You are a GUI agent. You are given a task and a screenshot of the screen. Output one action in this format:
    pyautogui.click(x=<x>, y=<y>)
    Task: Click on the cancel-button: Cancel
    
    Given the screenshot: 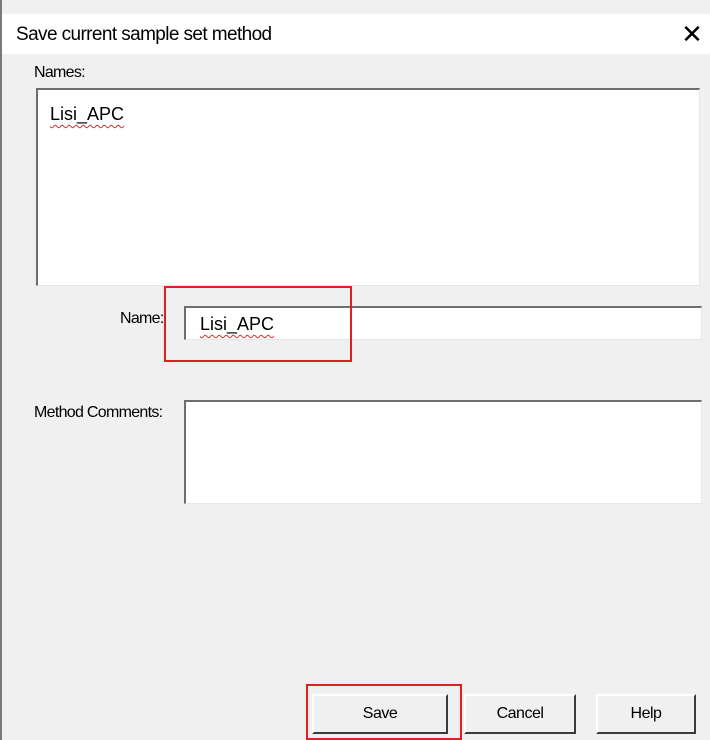 What is the action you would take?
    pyautogui.click(x=520, y=714)
    